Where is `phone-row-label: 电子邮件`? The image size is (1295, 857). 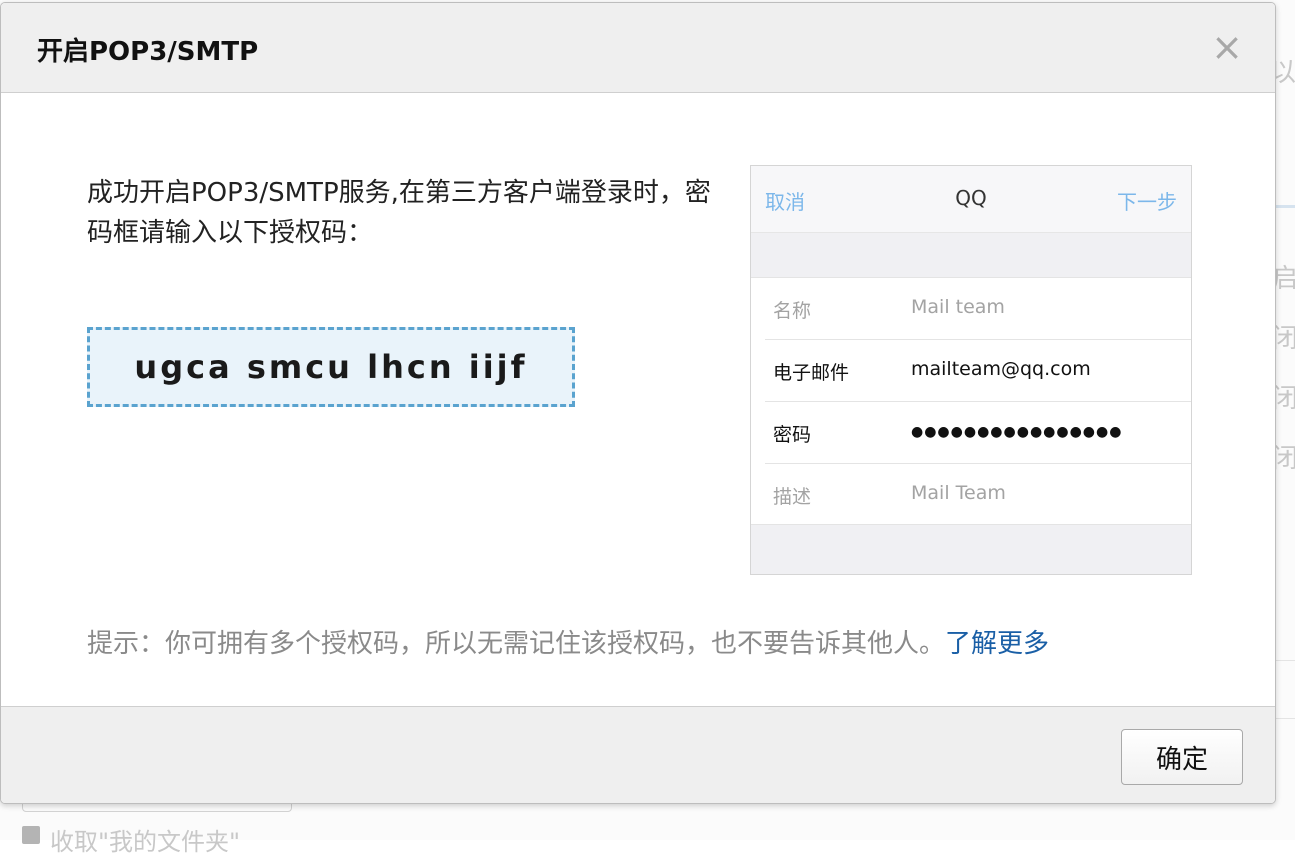 phone-row-label: 电子邮件 is located at coordinates (811, 373).